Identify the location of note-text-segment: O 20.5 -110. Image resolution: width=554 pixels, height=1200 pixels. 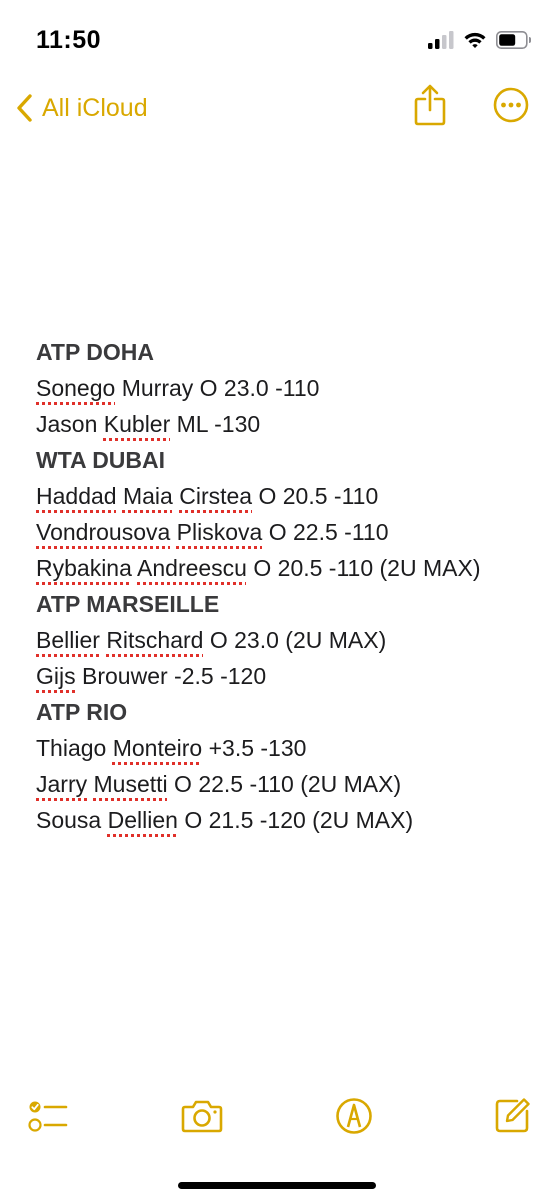
(315, 496).